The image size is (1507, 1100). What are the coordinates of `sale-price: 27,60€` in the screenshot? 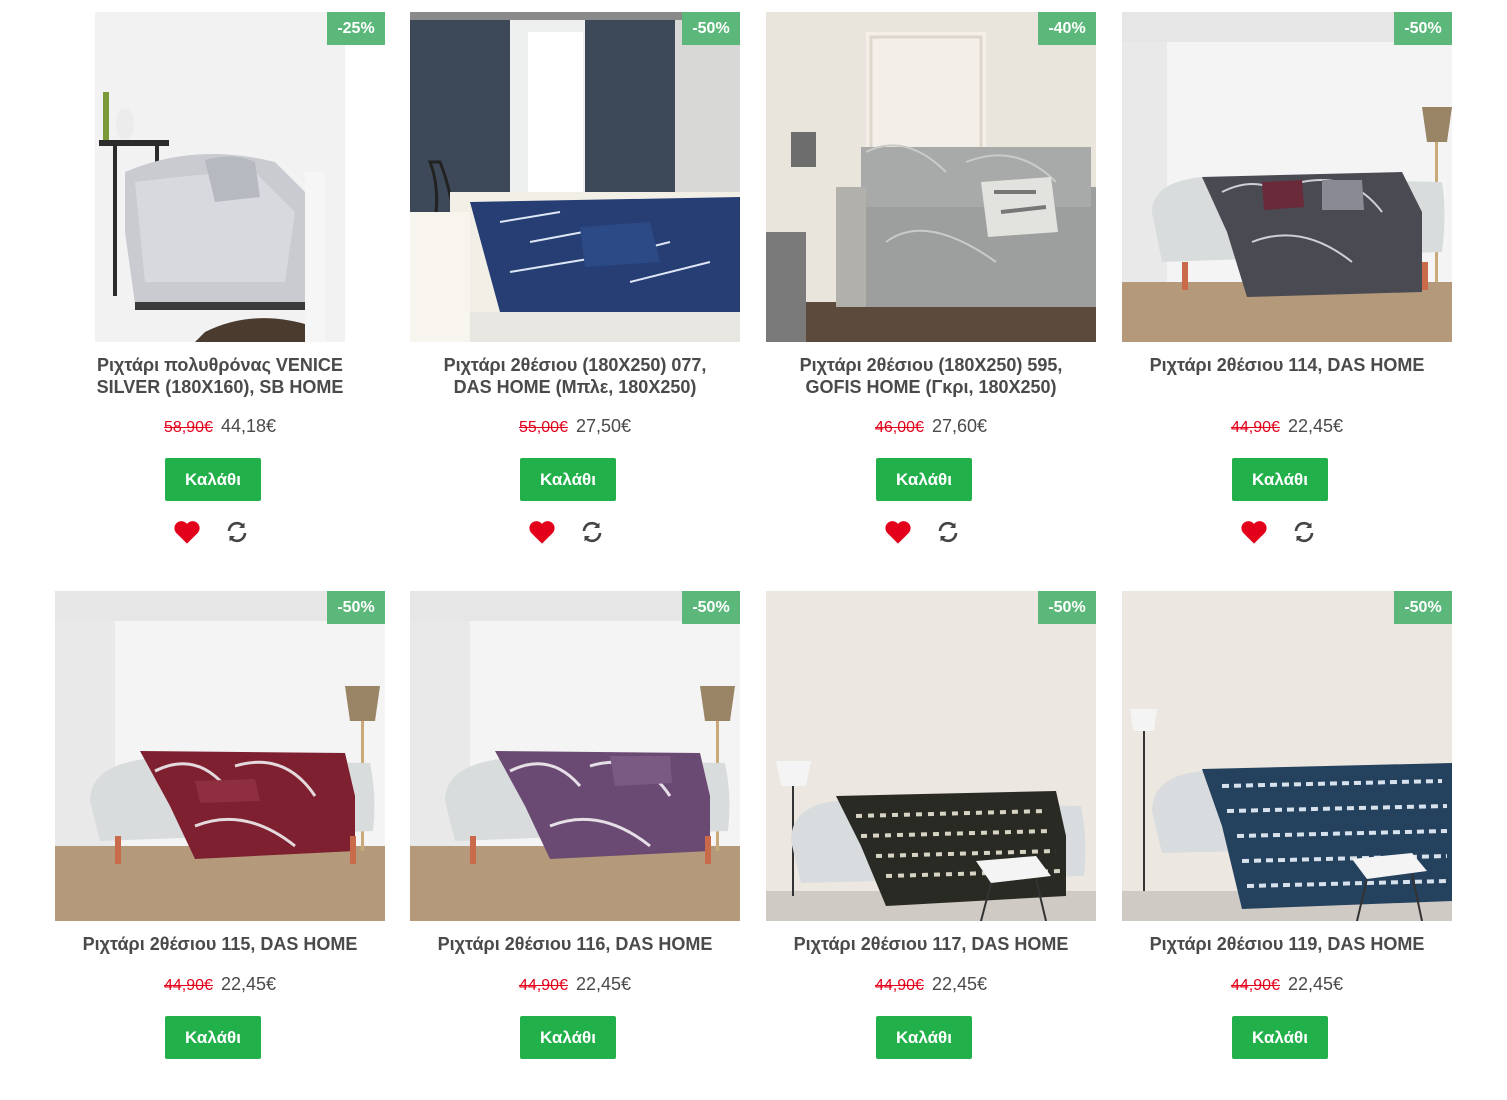 It's located at (959, 426).